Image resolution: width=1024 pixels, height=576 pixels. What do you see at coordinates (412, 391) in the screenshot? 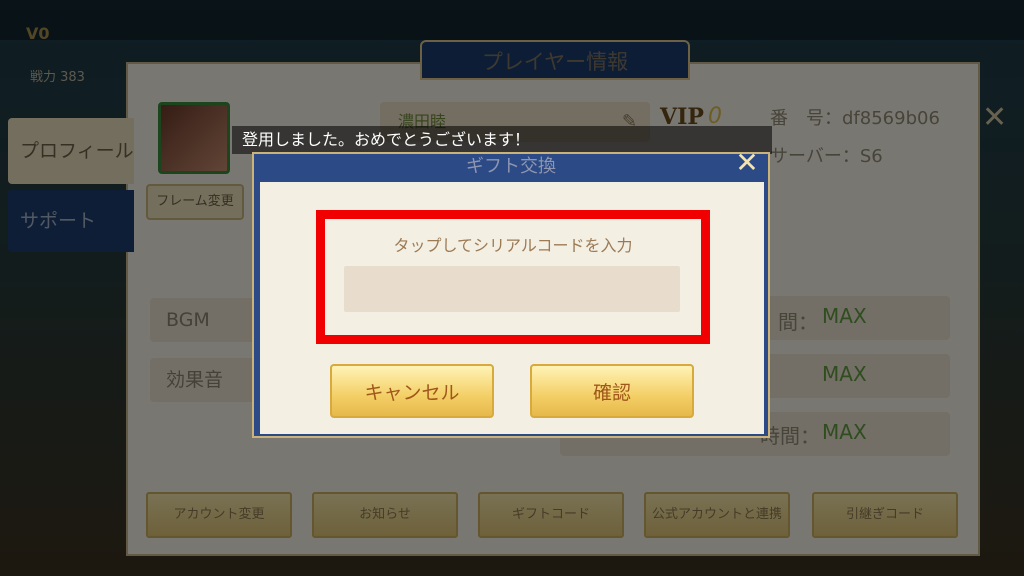
I see `cancel-button: キャンセル` at bounding box center [412, 391].